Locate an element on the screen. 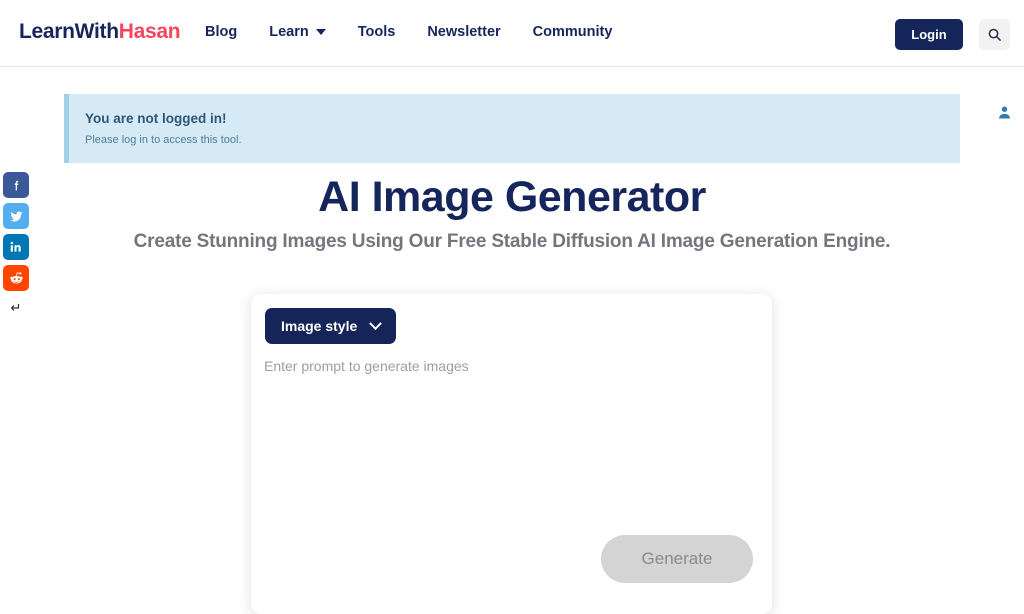 This screenshot has height=614, width=1024. nav-item-tools: Tools is located at coordinates (377, 32).